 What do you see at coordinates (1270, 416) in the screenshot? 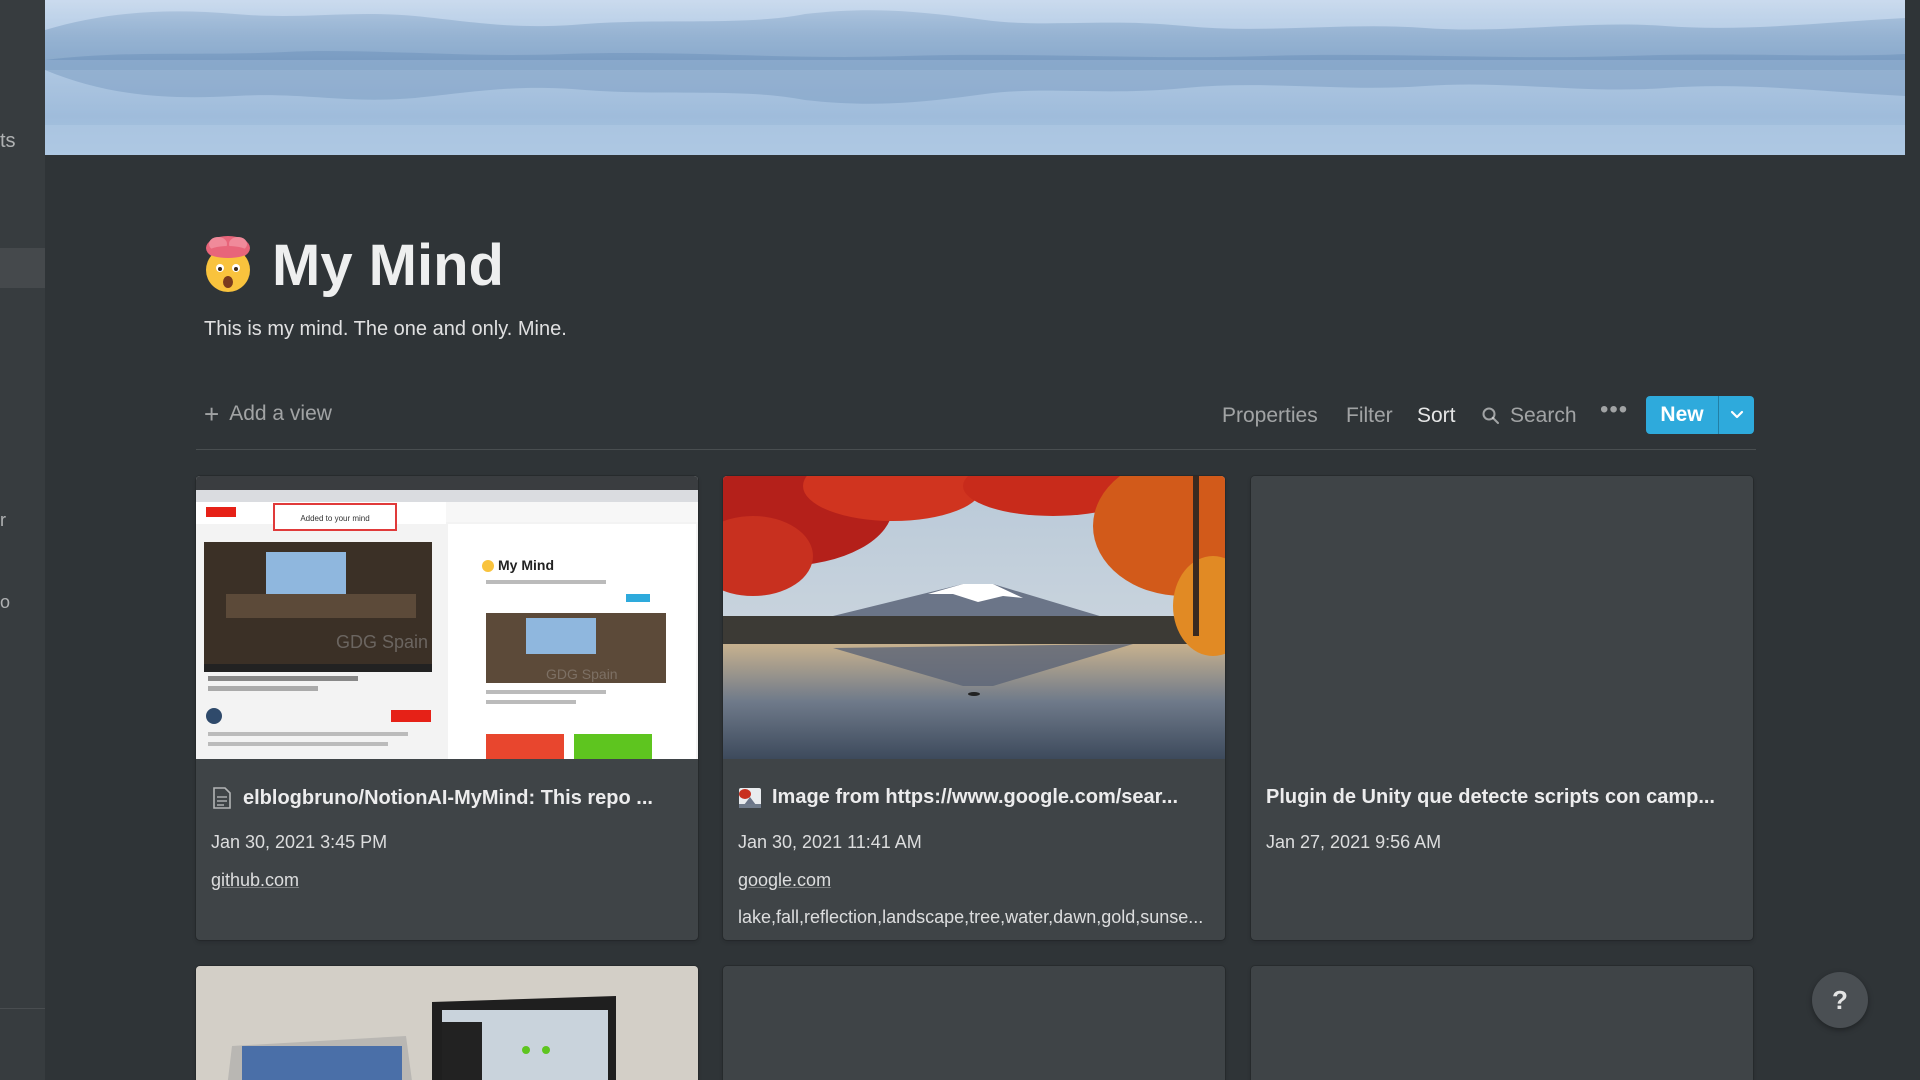
I see `properties-button: Properties` at bounding box center [1270, 416].